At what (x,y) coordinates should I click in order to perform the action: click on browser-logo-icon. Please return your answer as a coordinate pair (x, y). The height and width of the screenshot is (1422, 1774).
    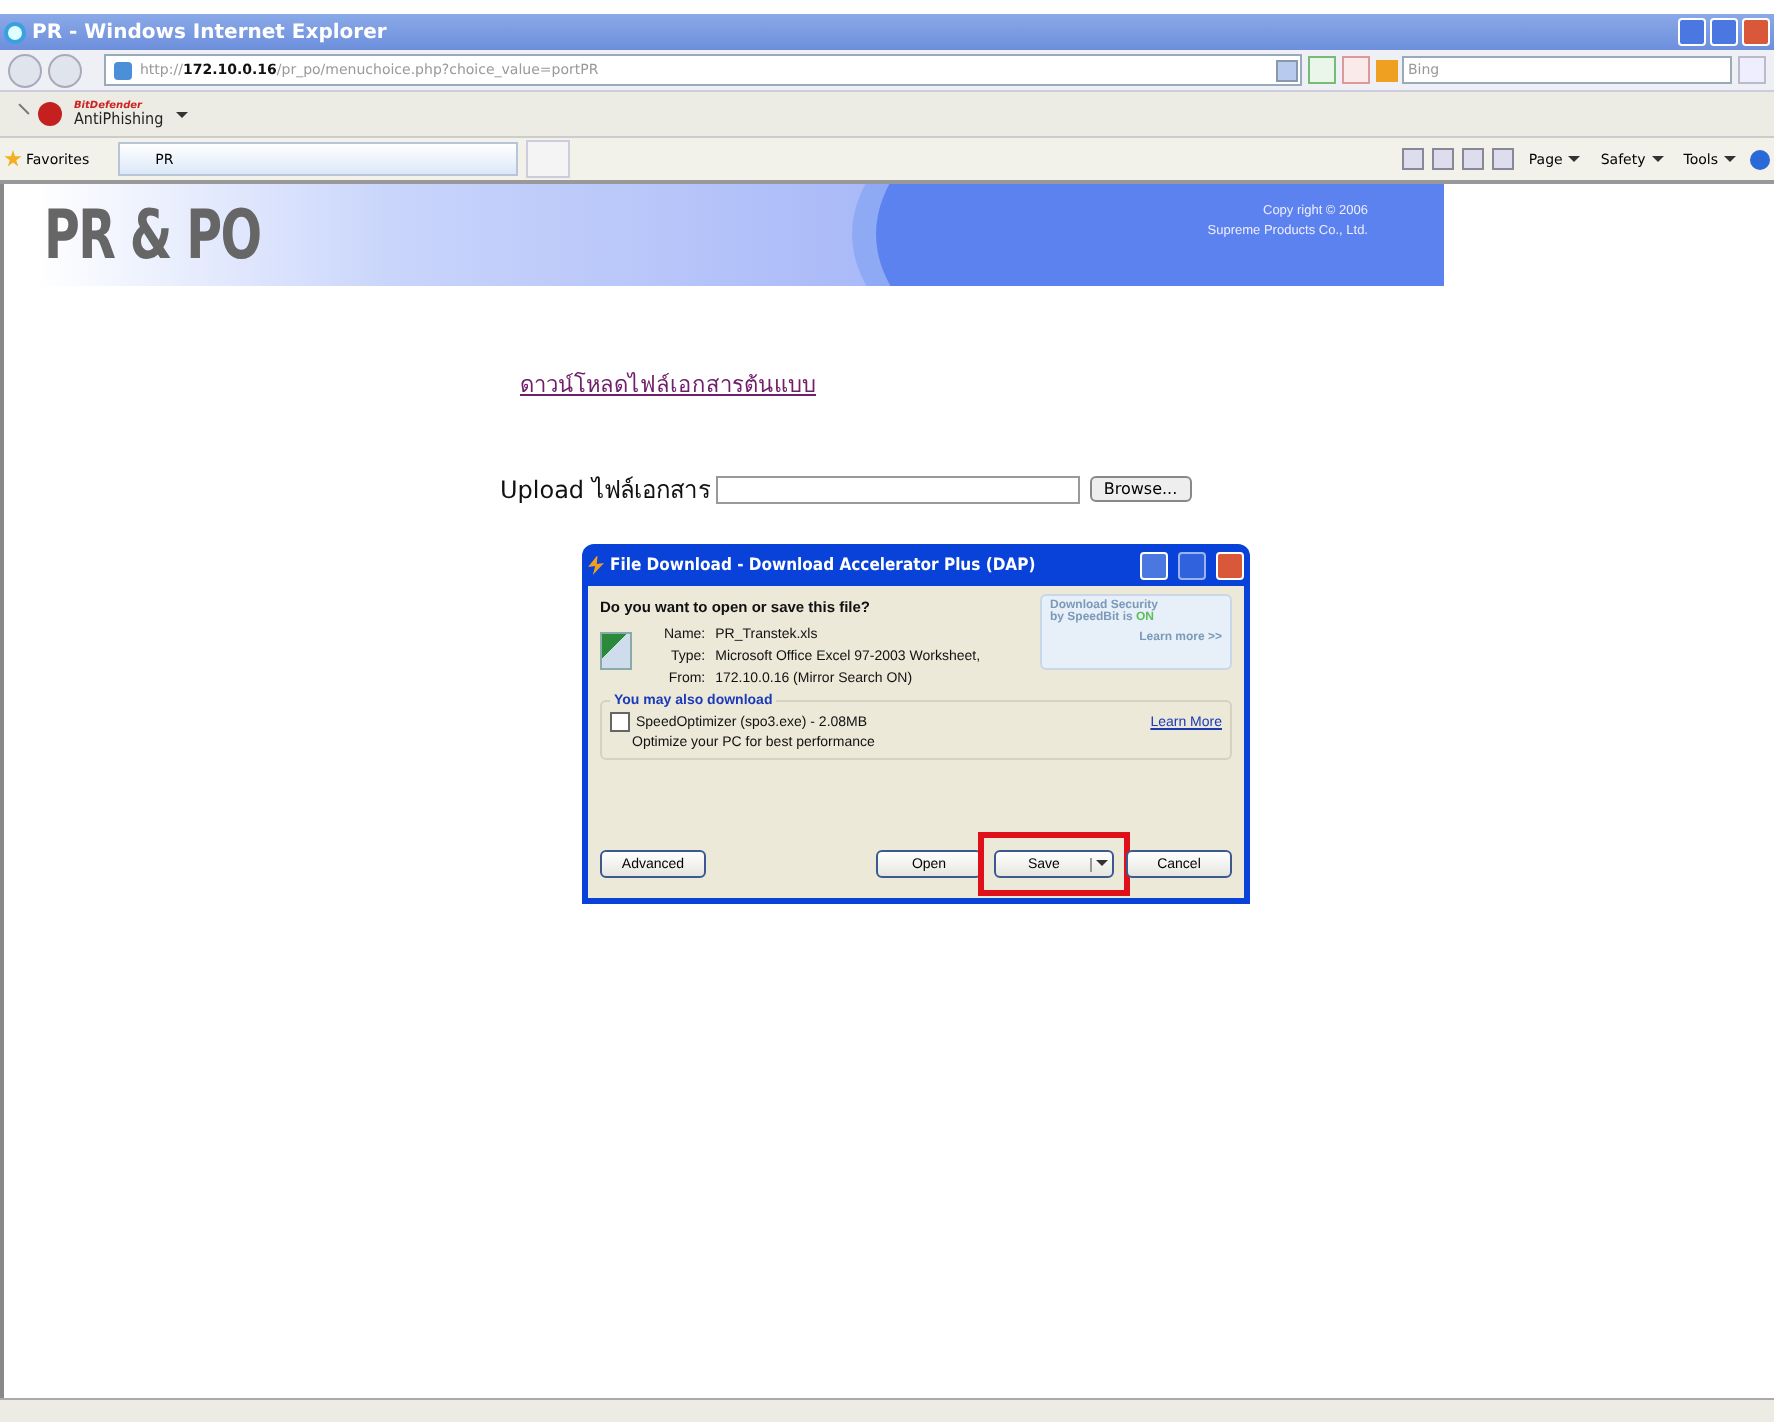
    Looking at the image, I should click on (15, 32).